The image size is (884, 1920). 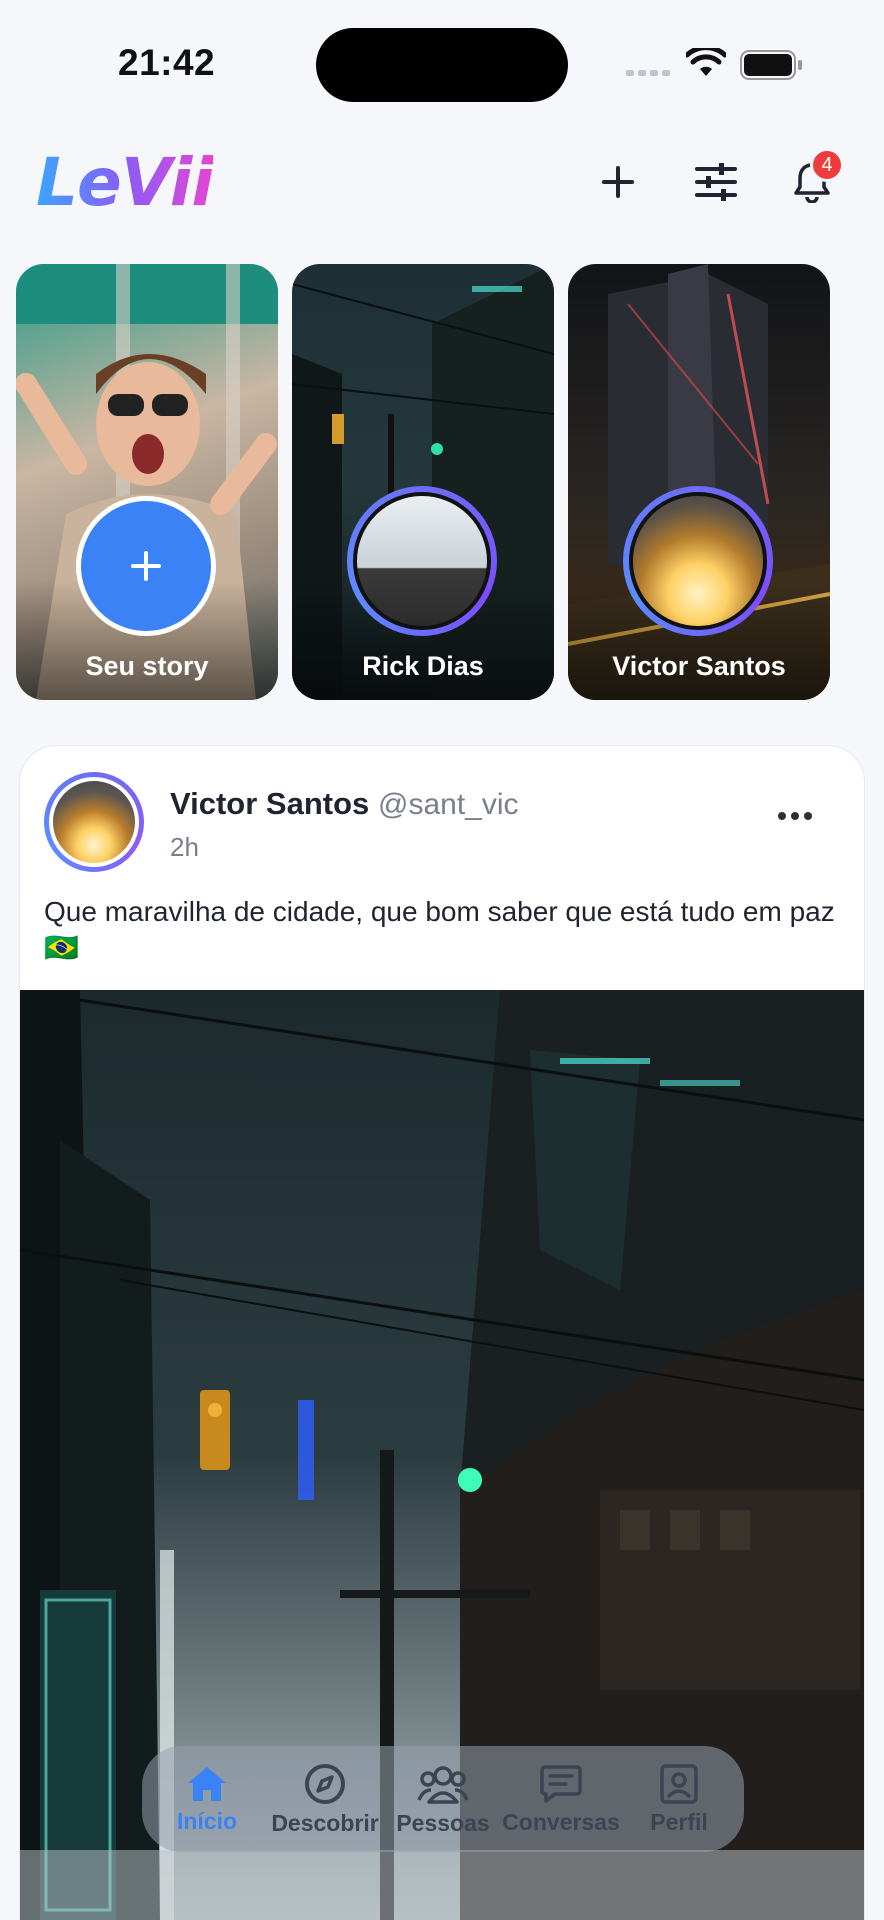 What do you see at coordinates (207, 1820) in the screenshot?
I see `nav-label: Início` at bounding box center [207, 1820].